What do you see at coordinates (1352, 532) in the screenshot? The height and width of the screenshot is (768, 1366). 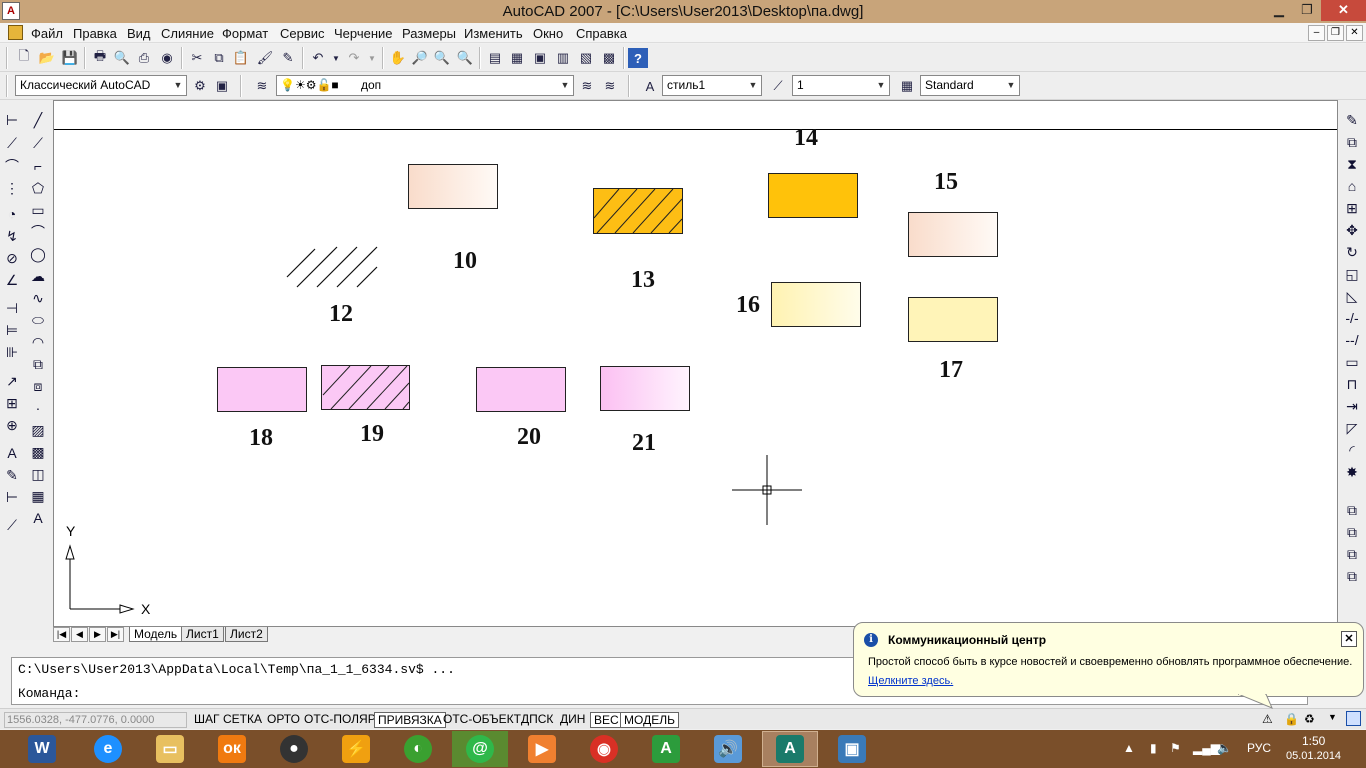 I see `send-to-back-icon: ⧉` at bounding box center [1352, 532].